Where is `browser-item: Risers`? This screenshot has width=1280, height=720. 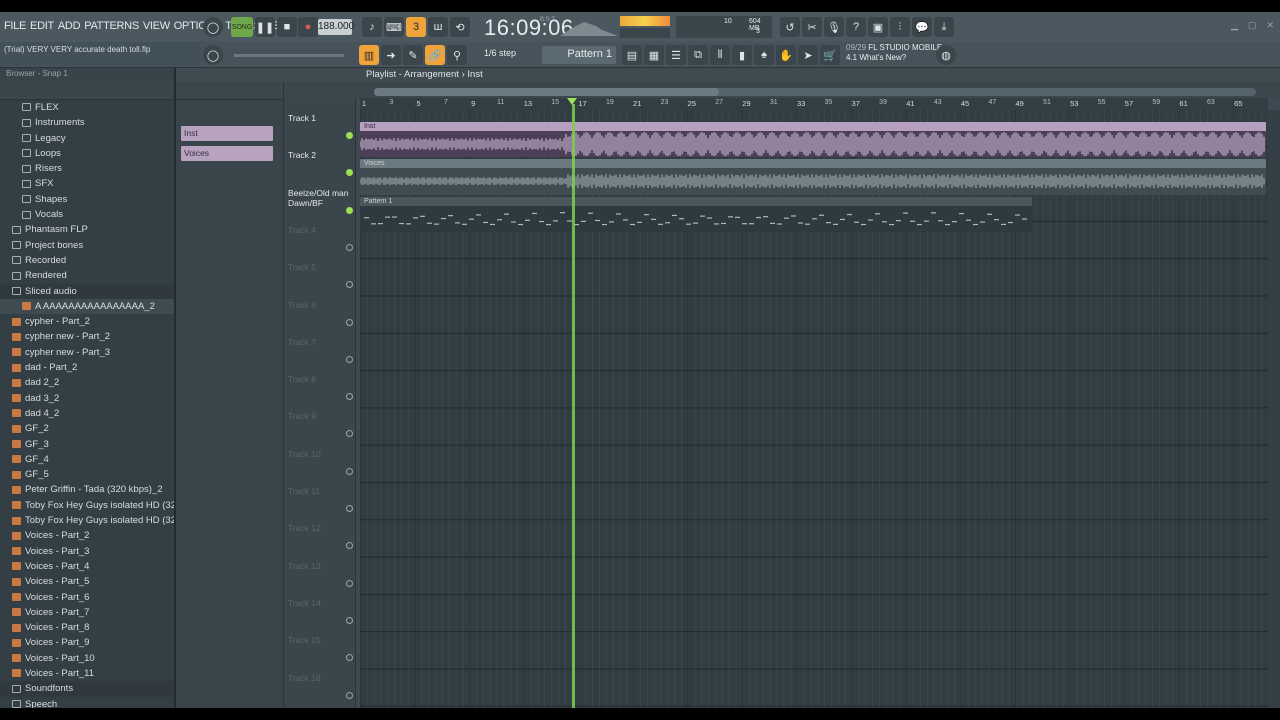 browser-item: Risers is located at coordinates (87, 168).